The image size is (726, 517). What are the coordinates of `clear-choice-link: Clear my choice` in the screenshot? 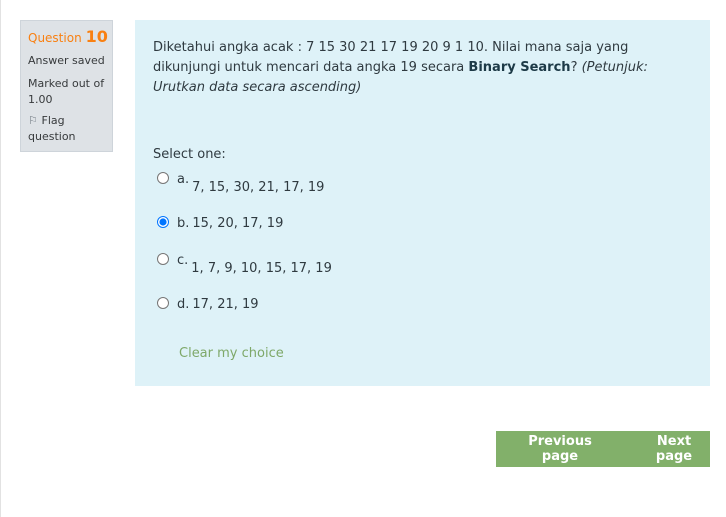 It's located at (231, 353).